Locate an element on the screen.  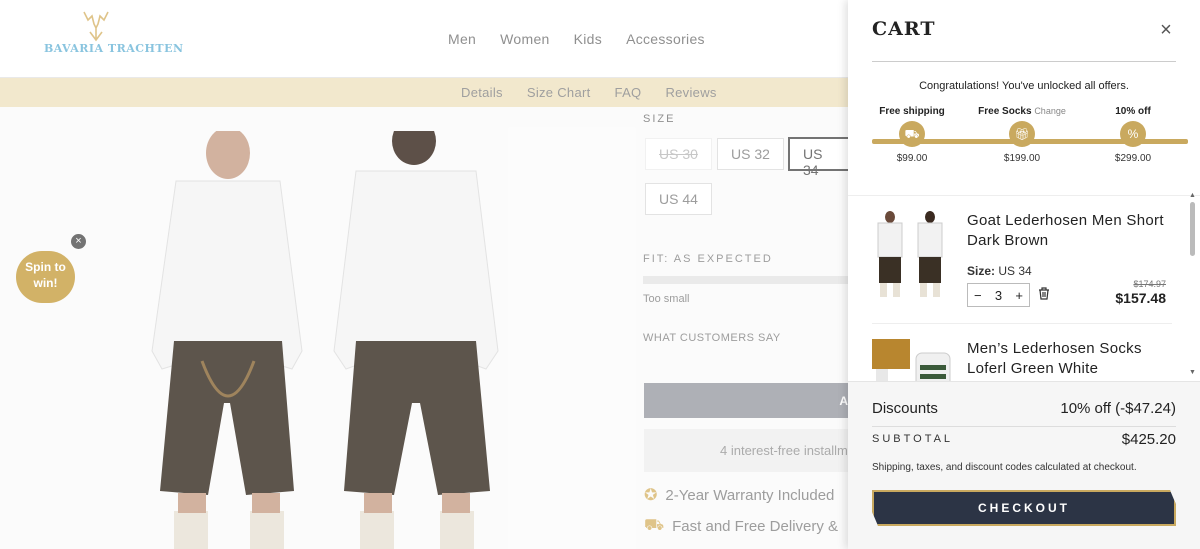
increase-qty-button: + is located at coordinates (1019, 295).